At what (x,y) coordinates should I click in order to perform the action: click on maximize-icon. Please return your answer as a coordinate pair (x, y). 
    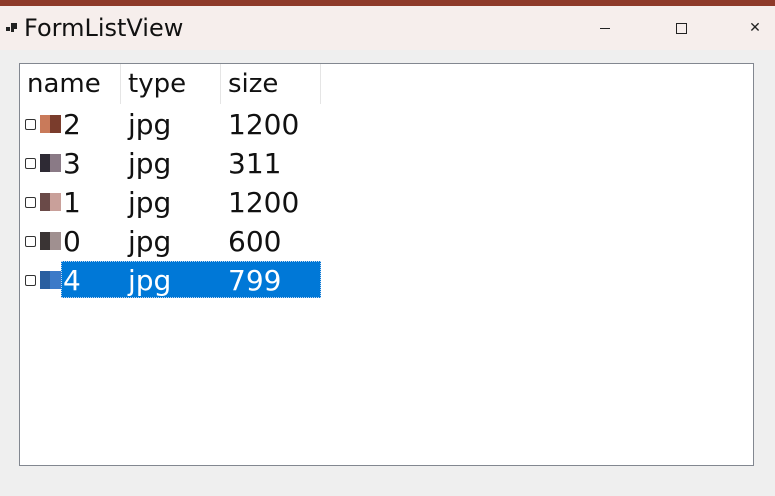
    Looking at the image, I should click on (681, 28).